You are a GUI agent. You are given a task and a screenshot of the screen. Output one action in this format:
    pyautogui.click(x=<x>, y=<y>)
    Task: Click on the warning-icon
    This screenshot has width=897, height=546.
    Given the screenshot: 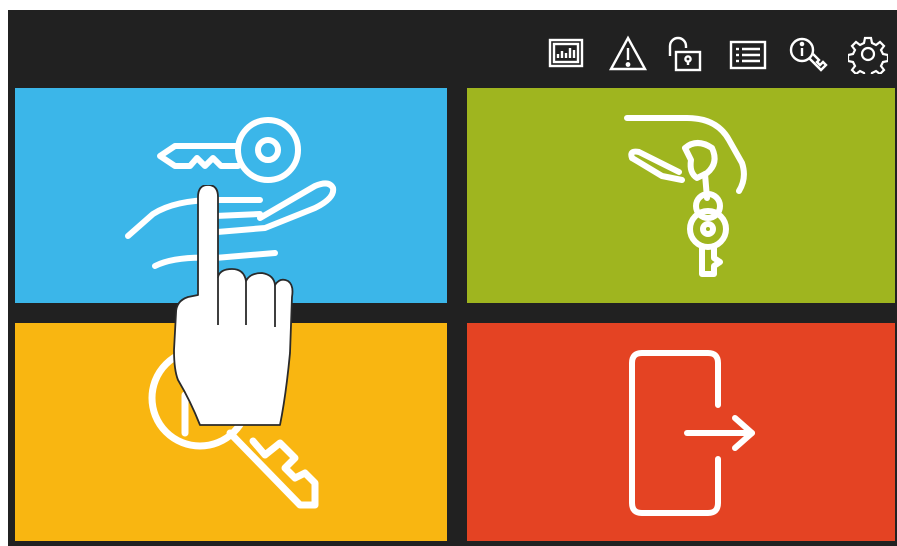 What is the action you would take?
    pyautogui.click(x=628, y=54)
    